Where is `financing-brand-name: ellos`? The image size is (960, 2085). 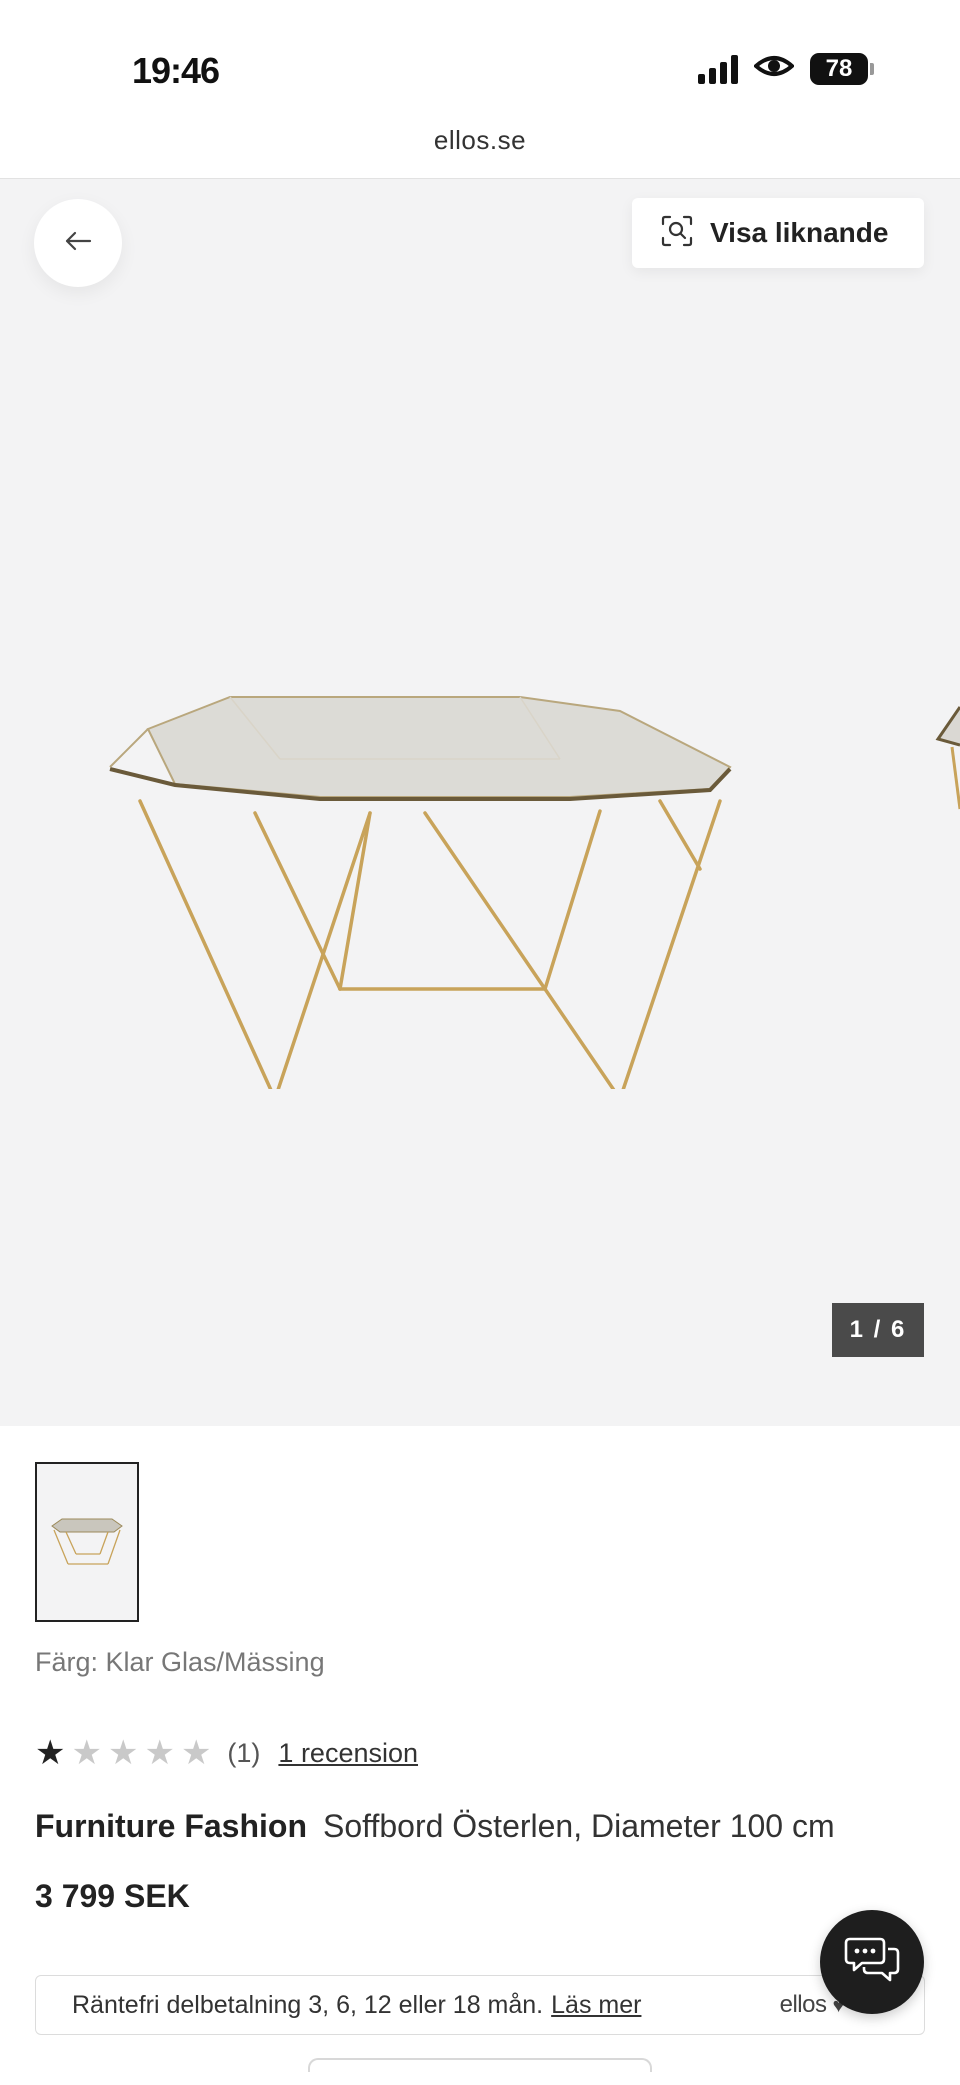
financing-brand-name: ellos is located at coordinates (803, 2004).